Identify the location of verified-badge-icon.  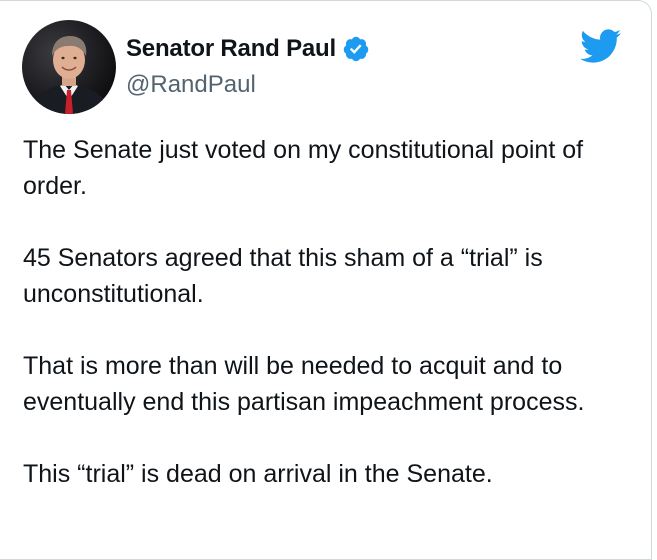
(356, 49).